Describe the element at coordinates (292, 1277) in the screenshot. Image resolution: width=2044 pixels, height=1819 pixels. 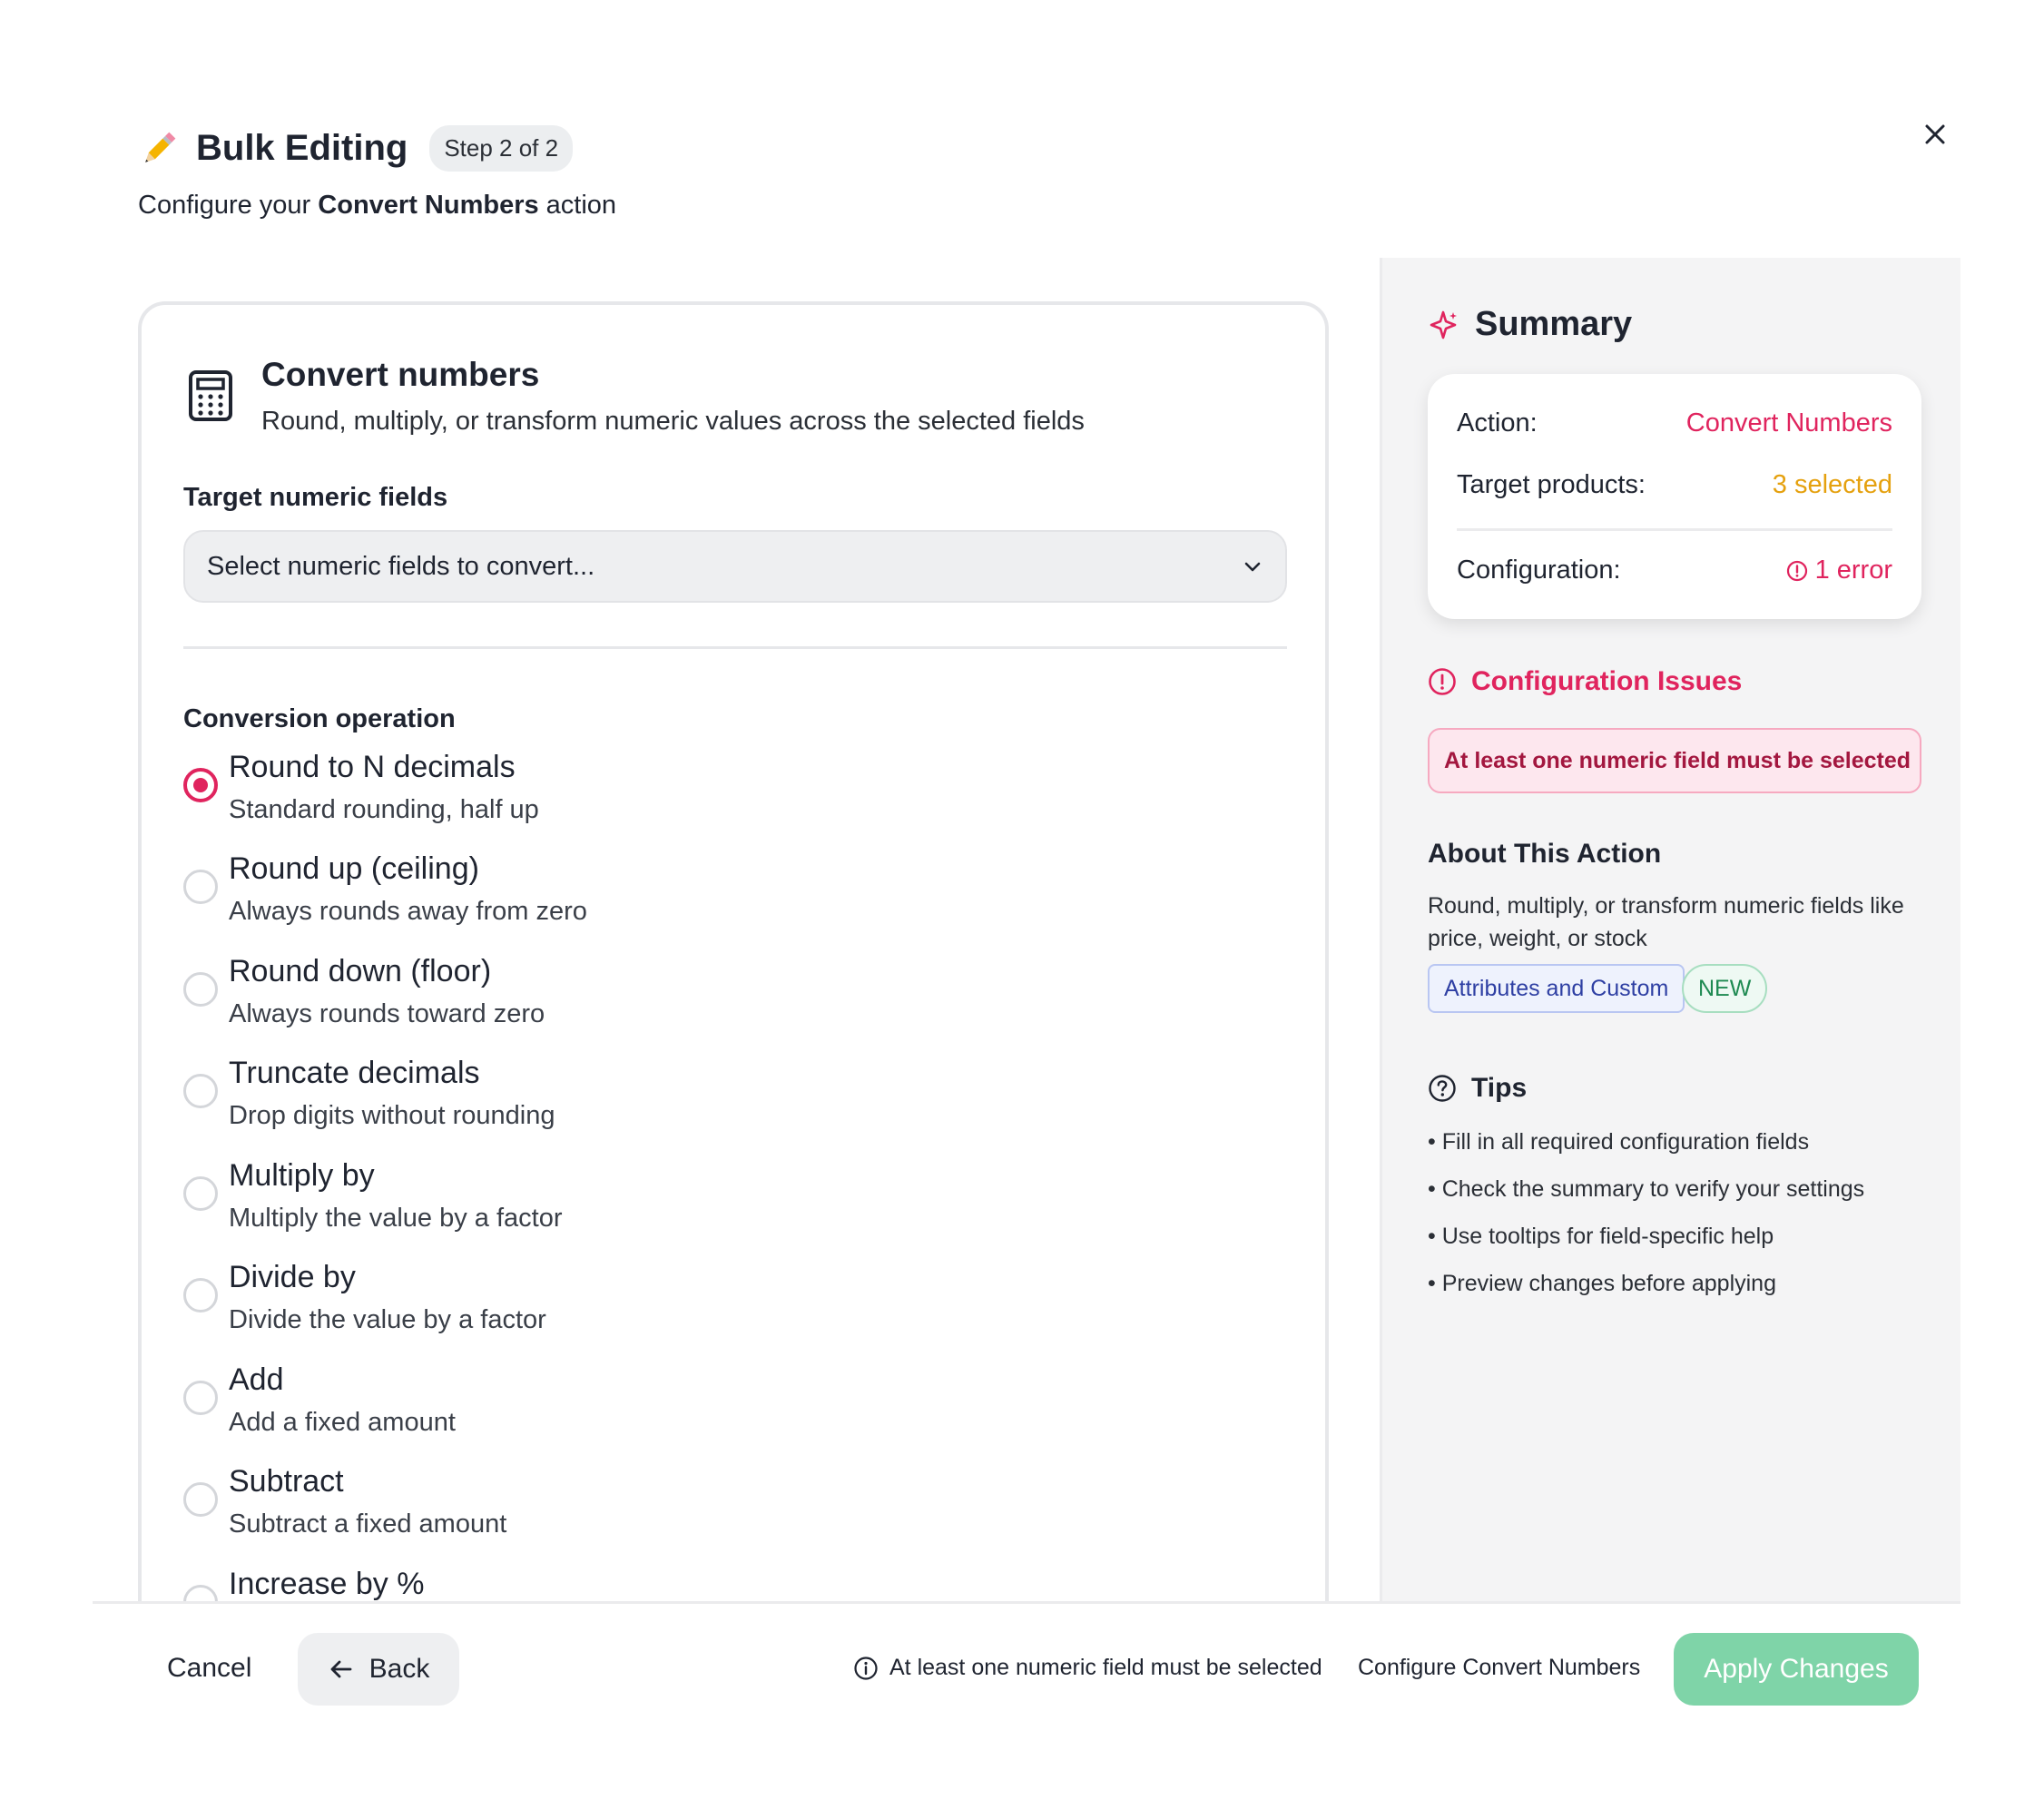
I see `option-title: Divide by` at that location.